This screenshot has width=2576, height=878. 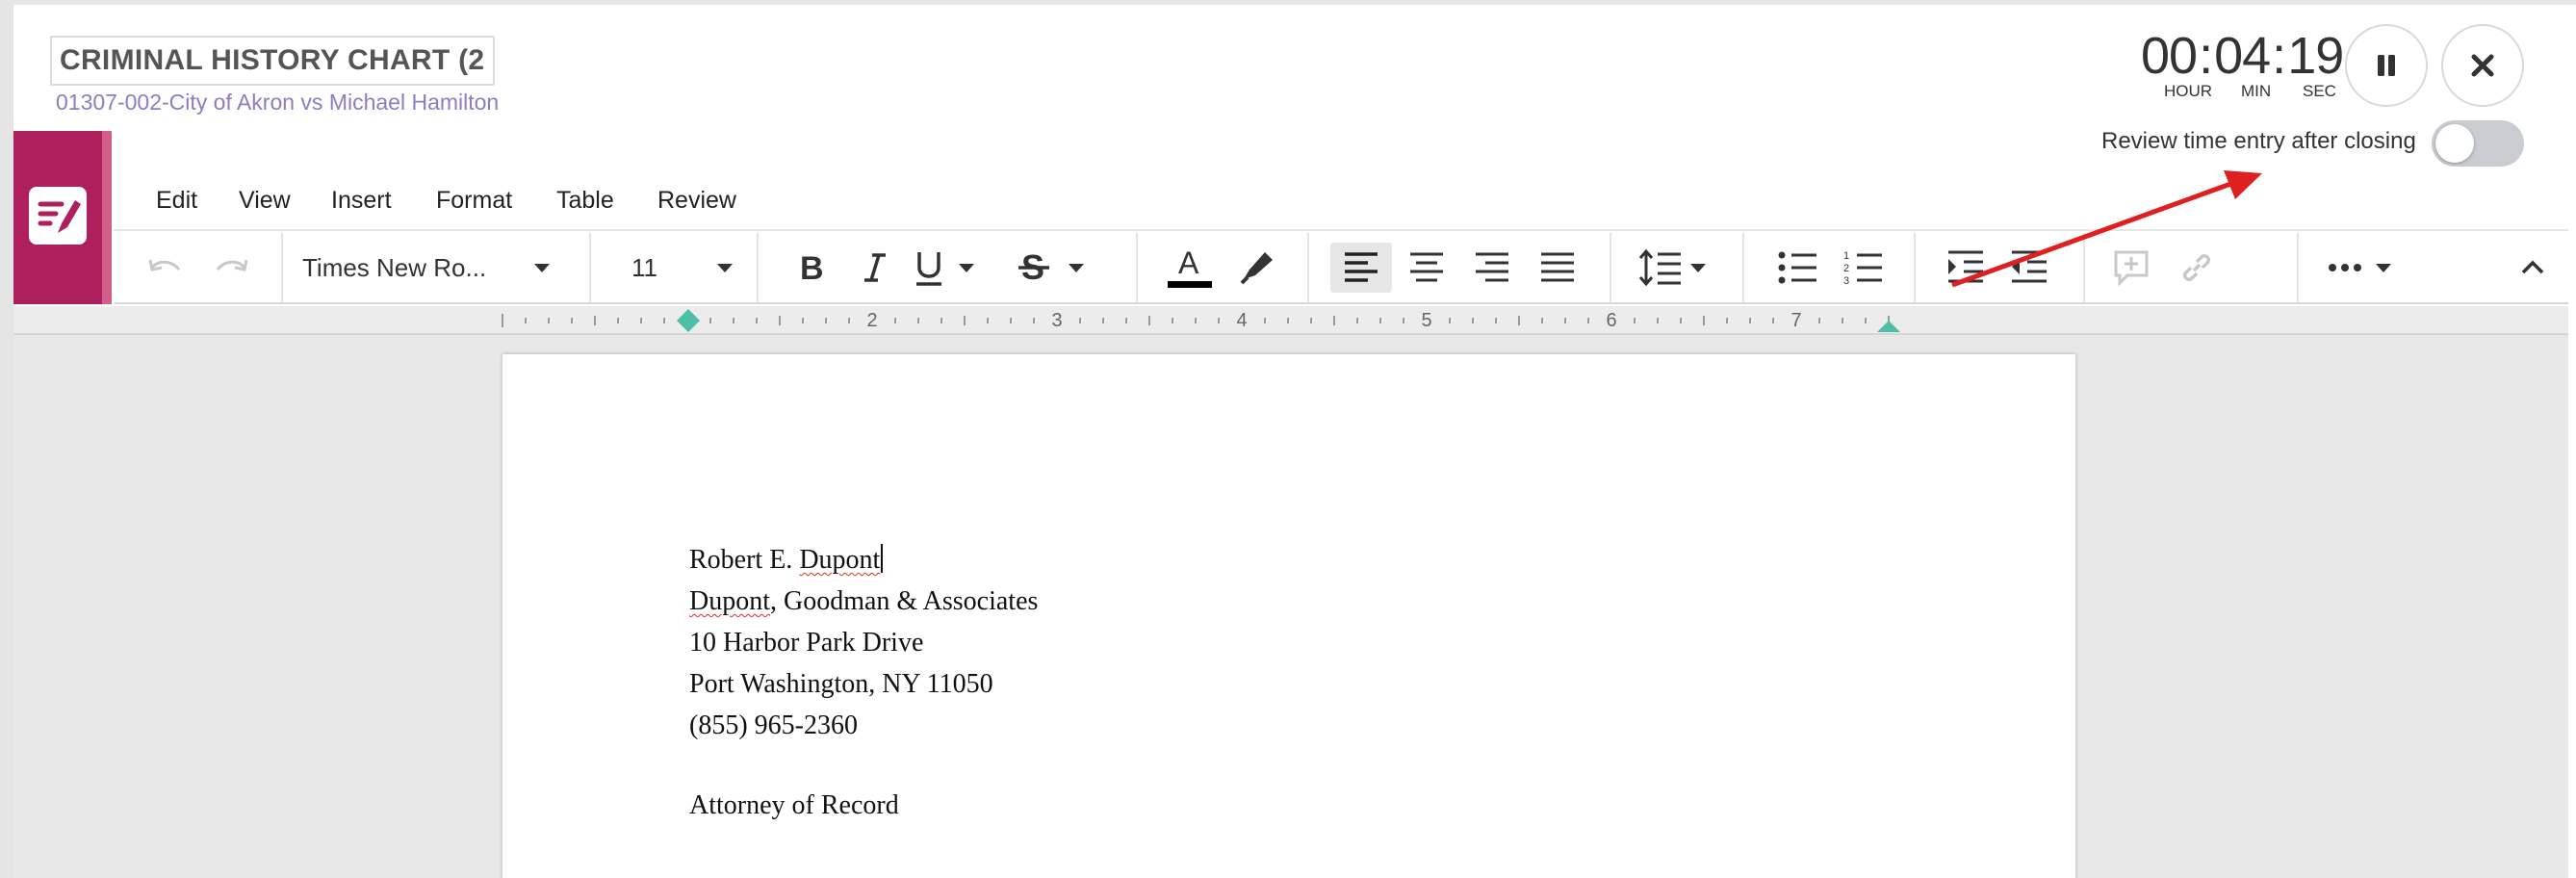 I want to click on add-comment-button, so click(x=2131, y=268).